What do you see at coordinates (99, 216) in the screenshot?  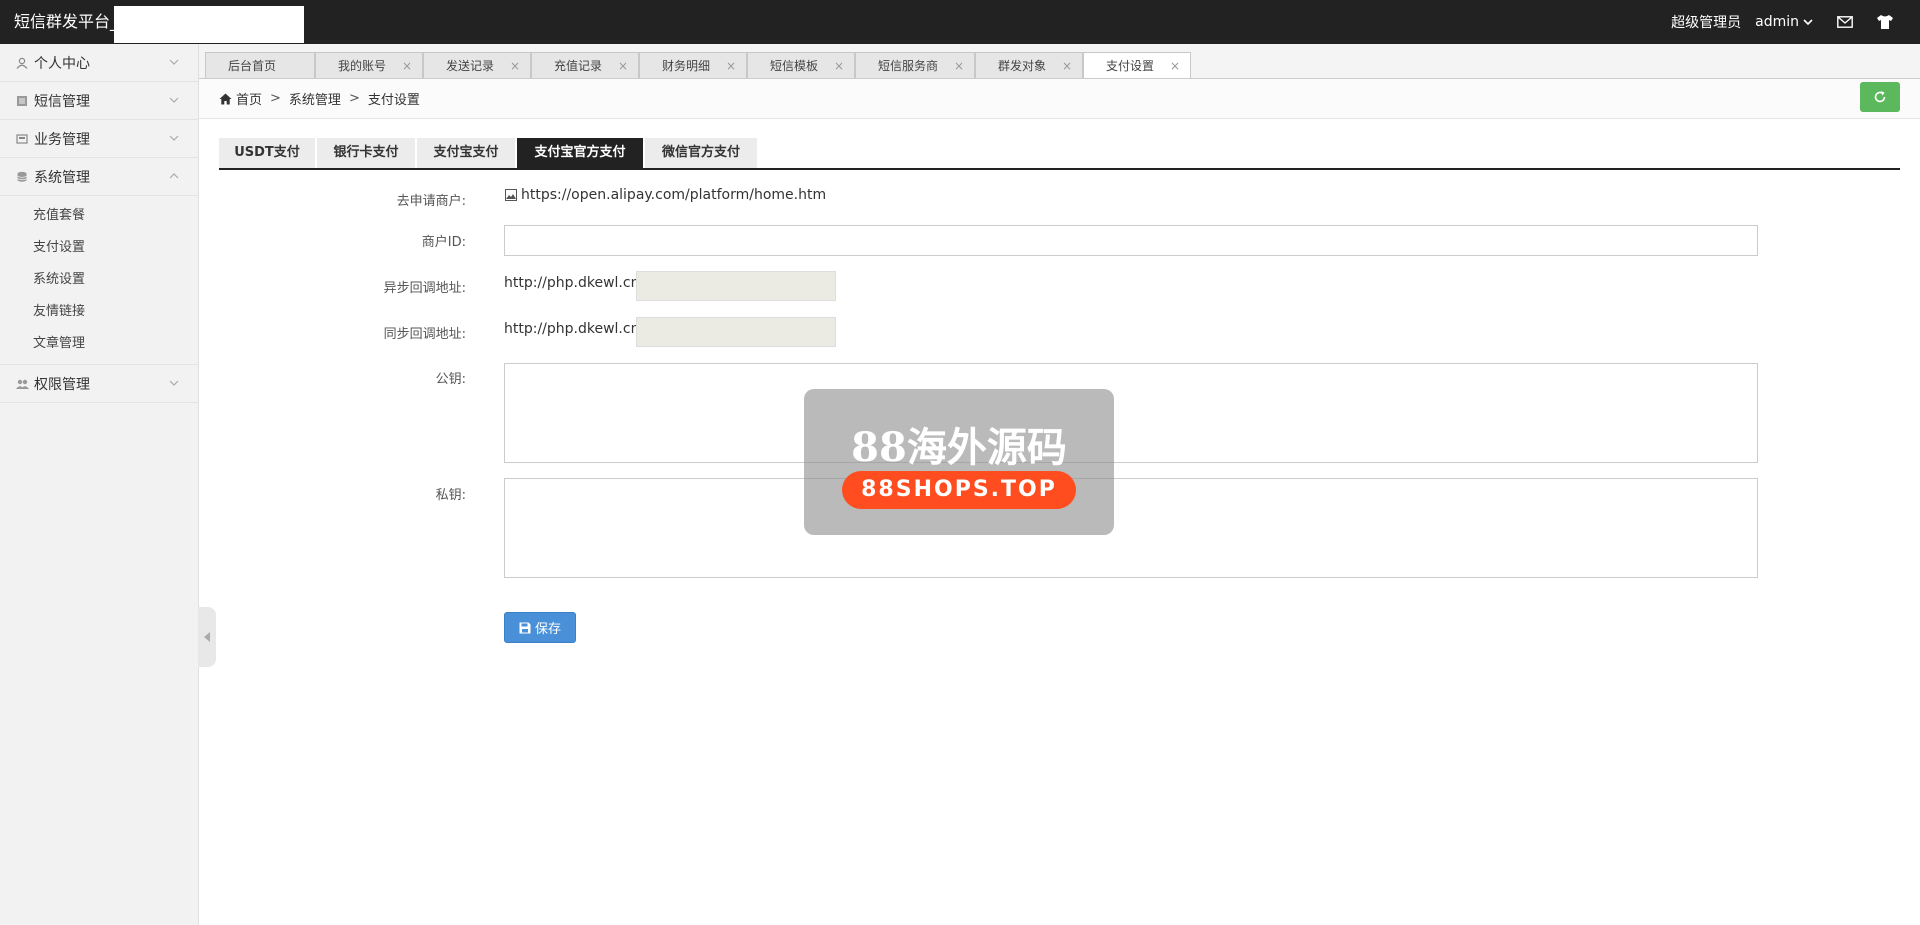 I see `sidebar-item-recharge-package: 充值套餐` at bounding box center [99, 216].